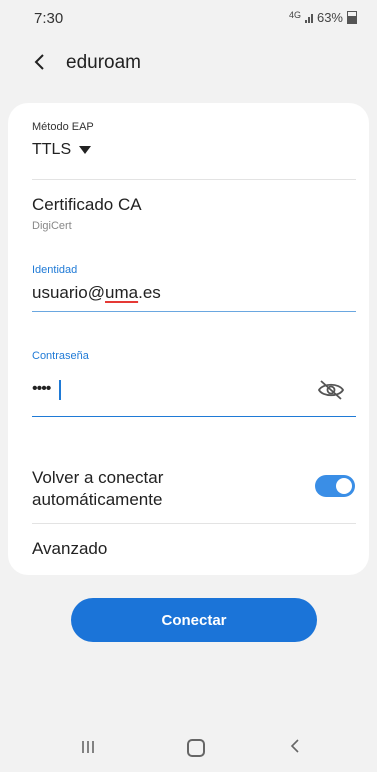  What do you see at coordinates (352, 17) in the screenshot?
I see `battery-icon` at bounding box center [352, 17].